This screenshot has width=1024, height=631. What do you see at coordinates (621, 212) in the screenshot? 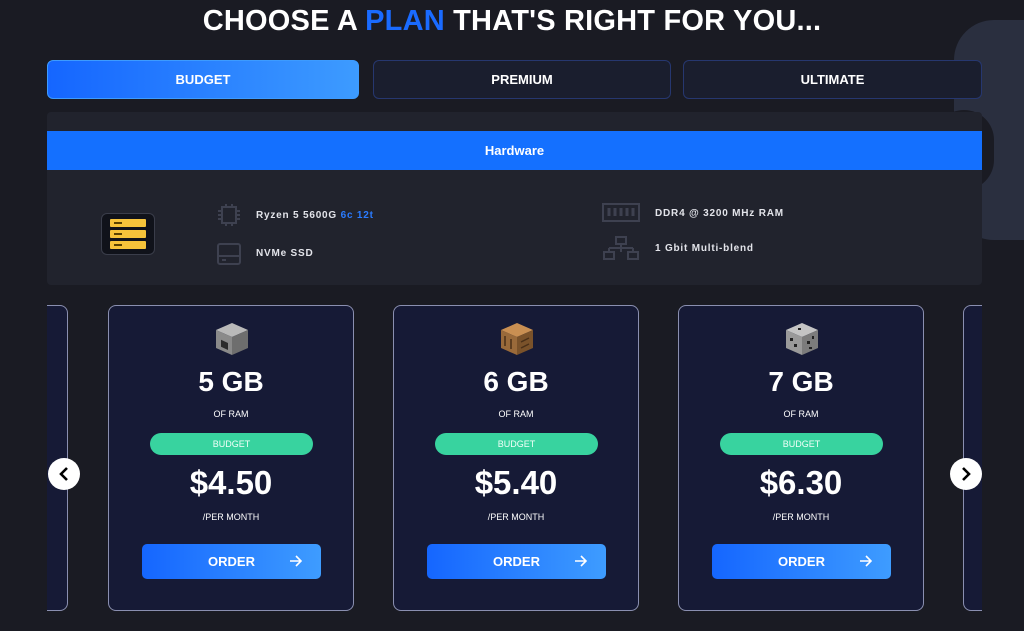
I see `ram-icon` at bounding box center [621, 212].